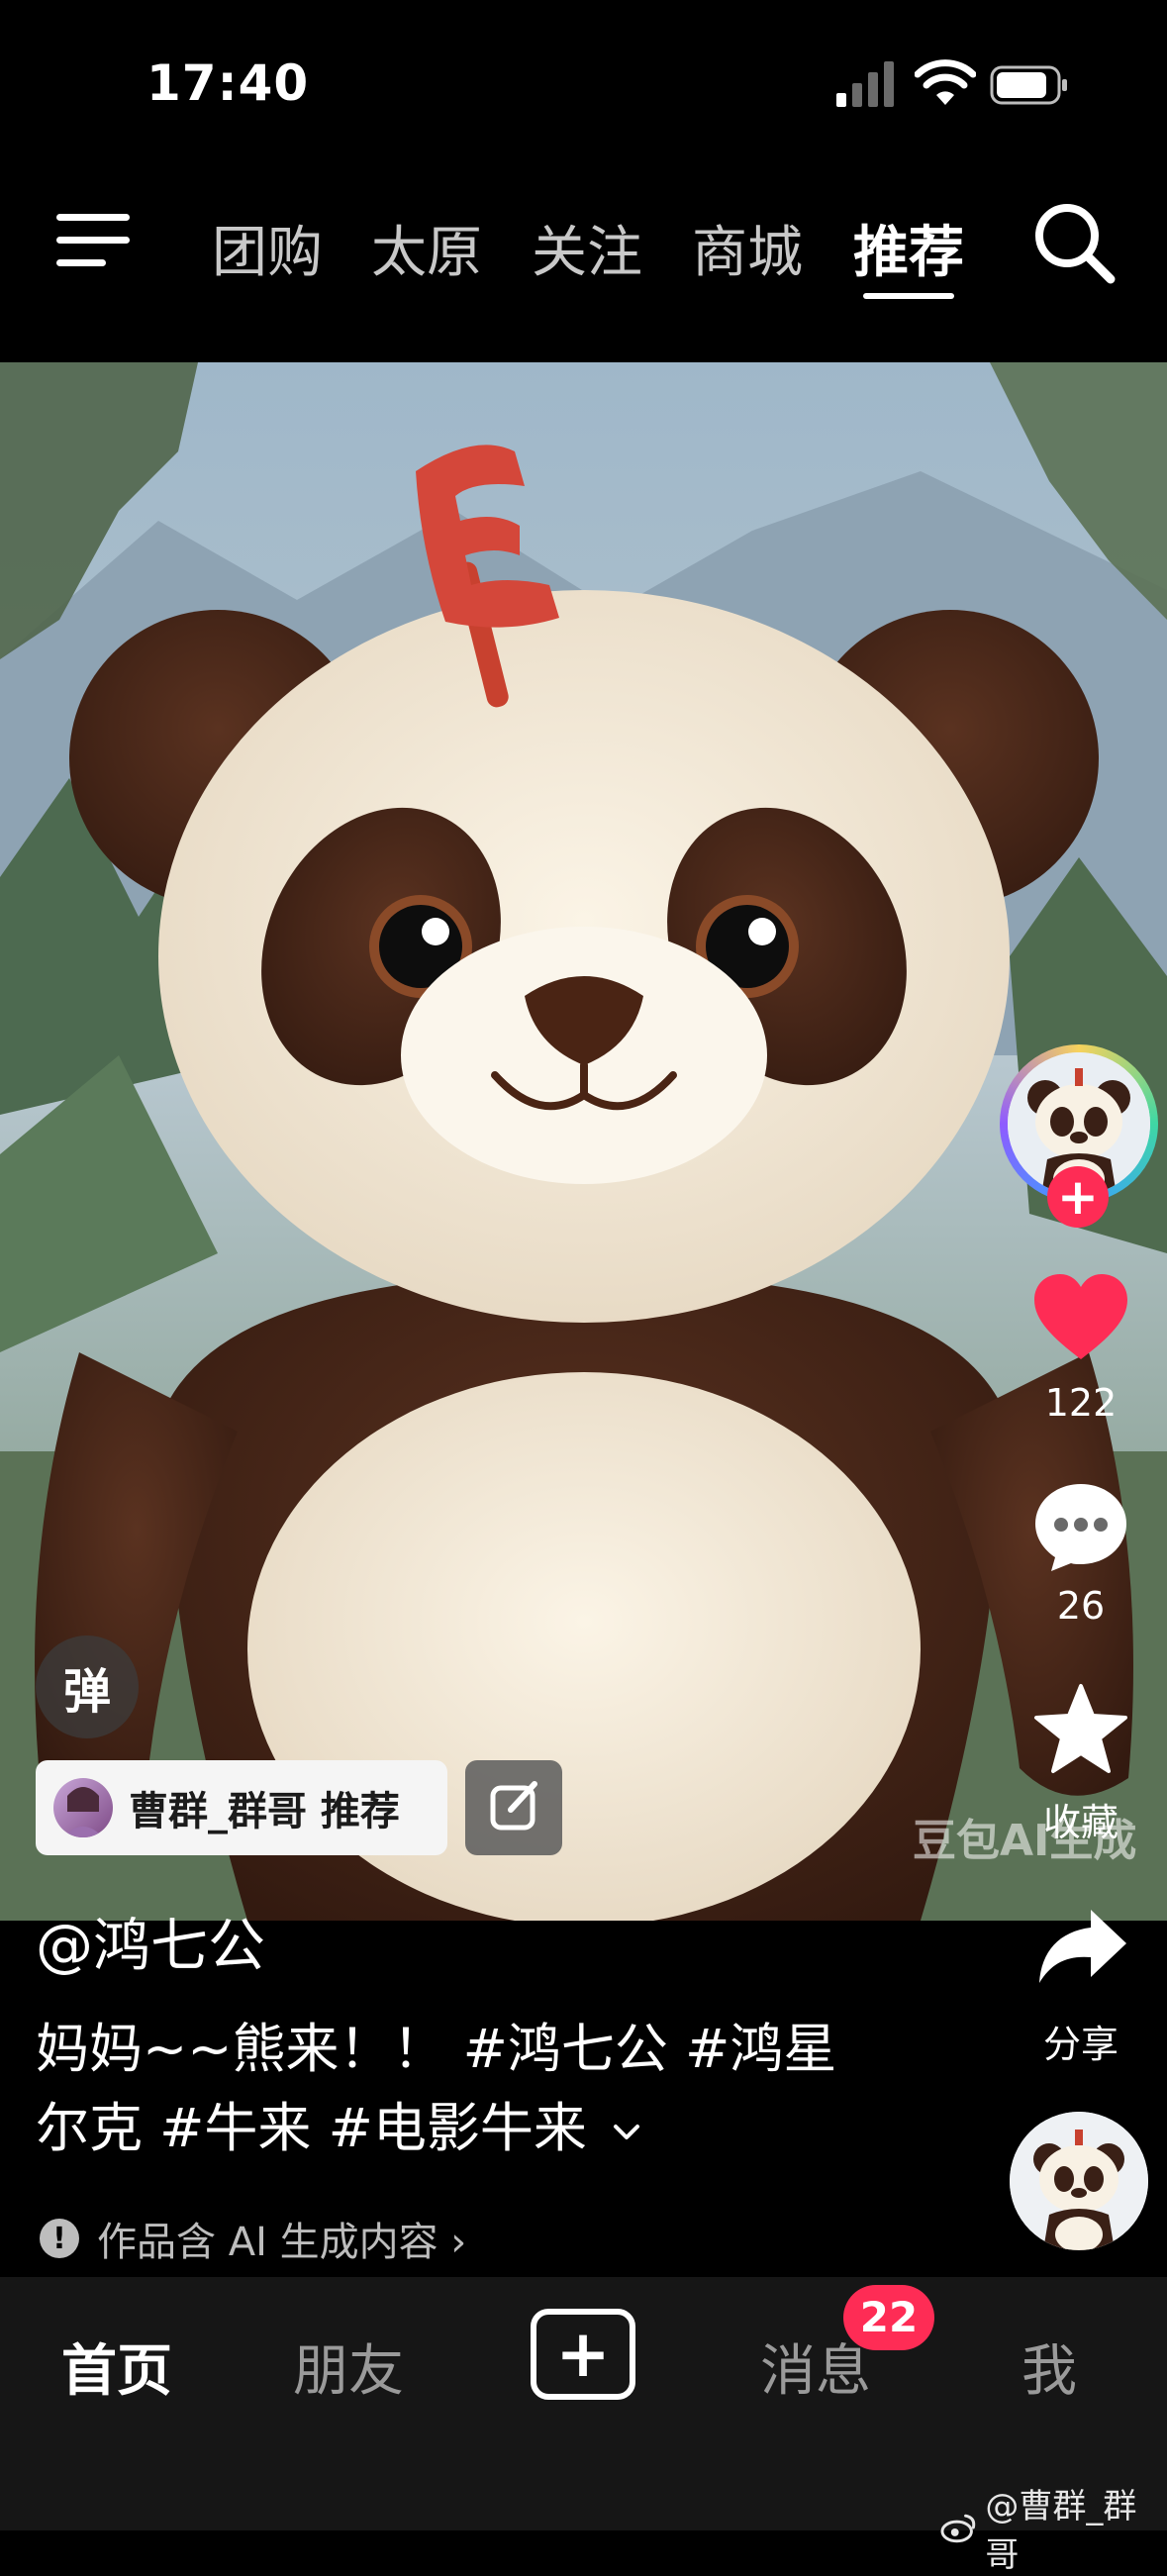  I want to click on caption-line-2: 尔克 #牛来 #电影牛来, so click(472, 2128).